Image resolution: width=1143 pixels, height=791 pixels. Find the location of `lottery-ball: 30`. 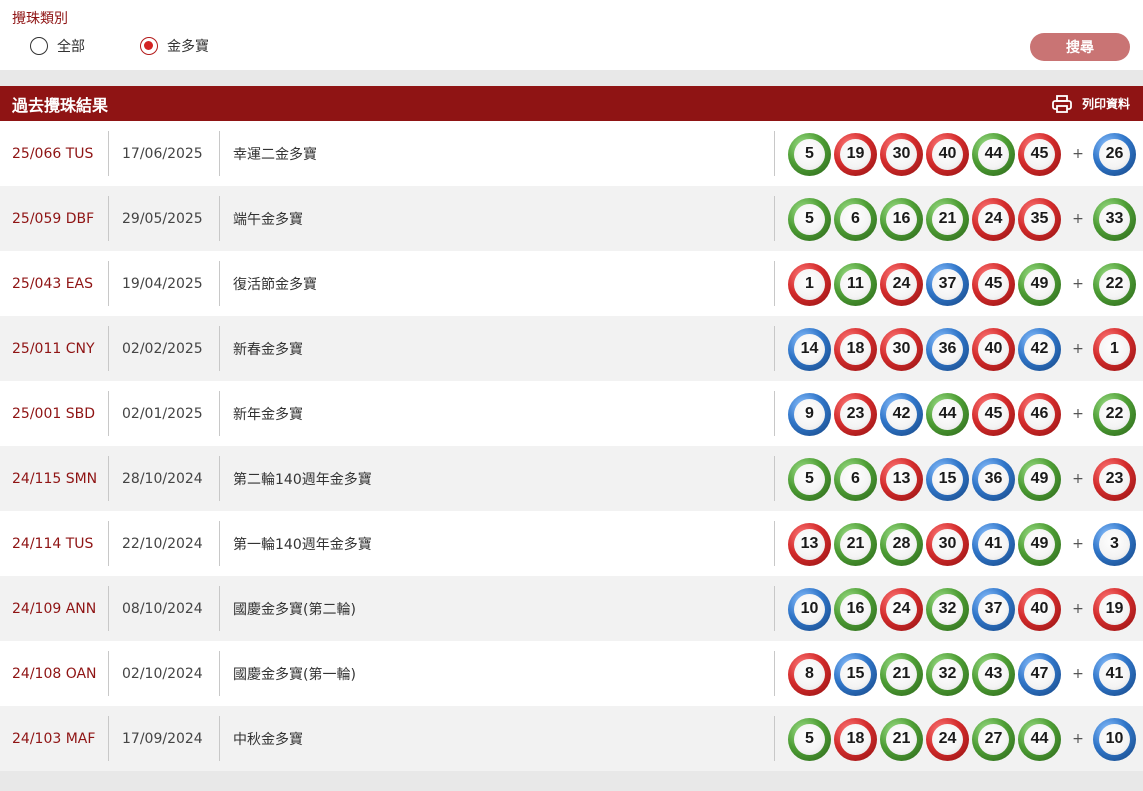

lottery-ball: 30 is located at coordinates (947, 544).